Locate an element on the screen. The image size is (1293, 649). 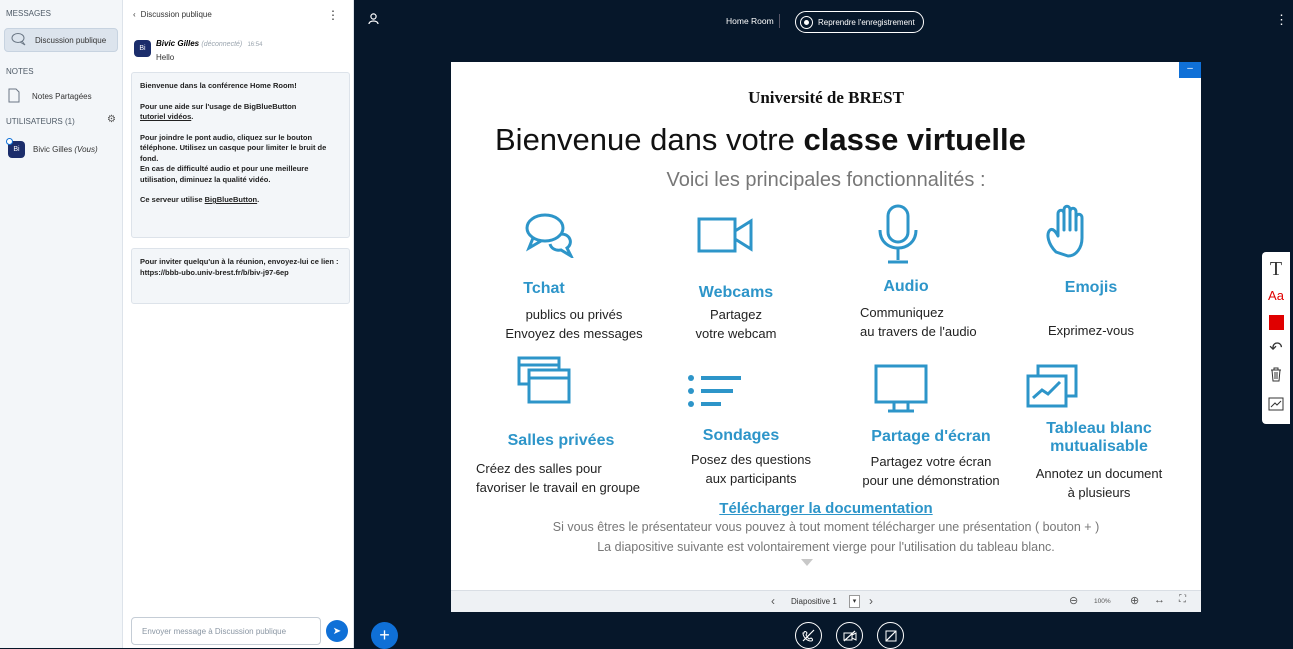
feature-title-tableau: Tableau blanc mutualisable is located at coordinates (1099, 437).